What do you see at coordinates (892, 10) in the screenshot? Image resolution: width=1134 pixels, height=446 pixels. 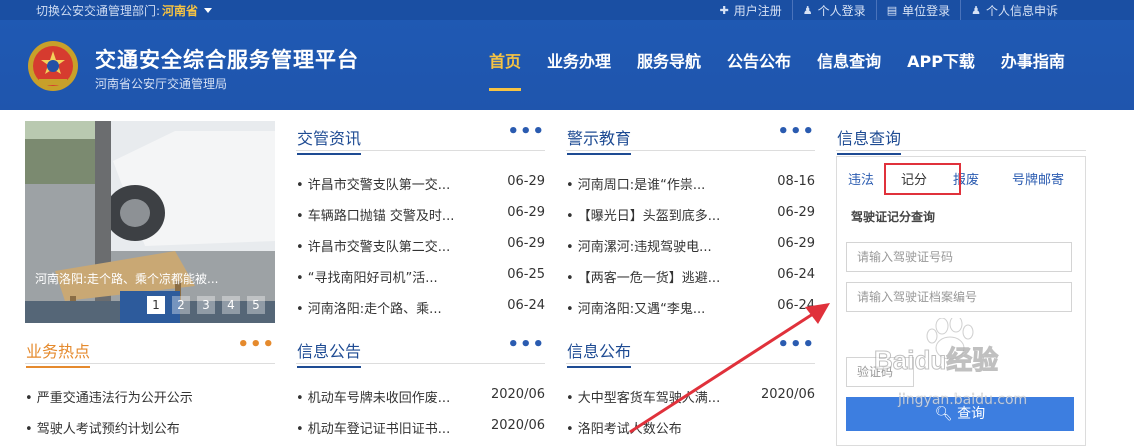 I see `document-icon: ▤` at bounding box center [892, 10].